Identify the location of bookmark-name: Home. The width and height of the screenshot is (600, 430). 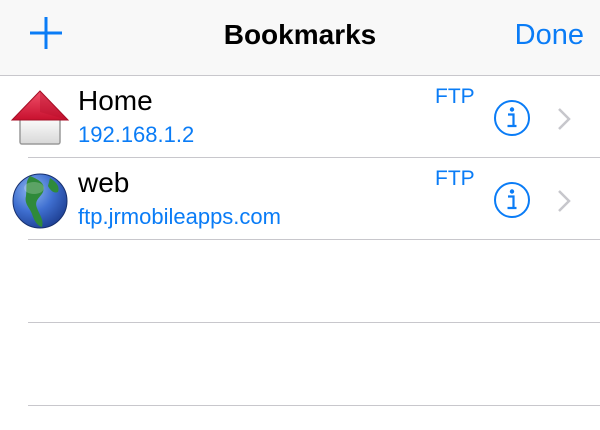
(115, 100).